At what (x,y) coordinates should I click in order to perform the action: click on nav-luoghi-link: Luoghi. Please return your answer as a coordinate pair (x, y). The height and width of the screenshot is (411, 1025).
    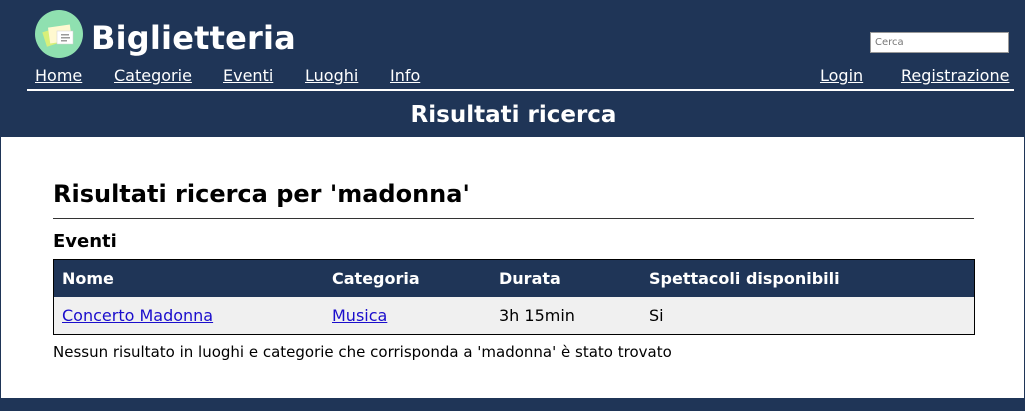
    Looking at the image, I should click on (331, 76).